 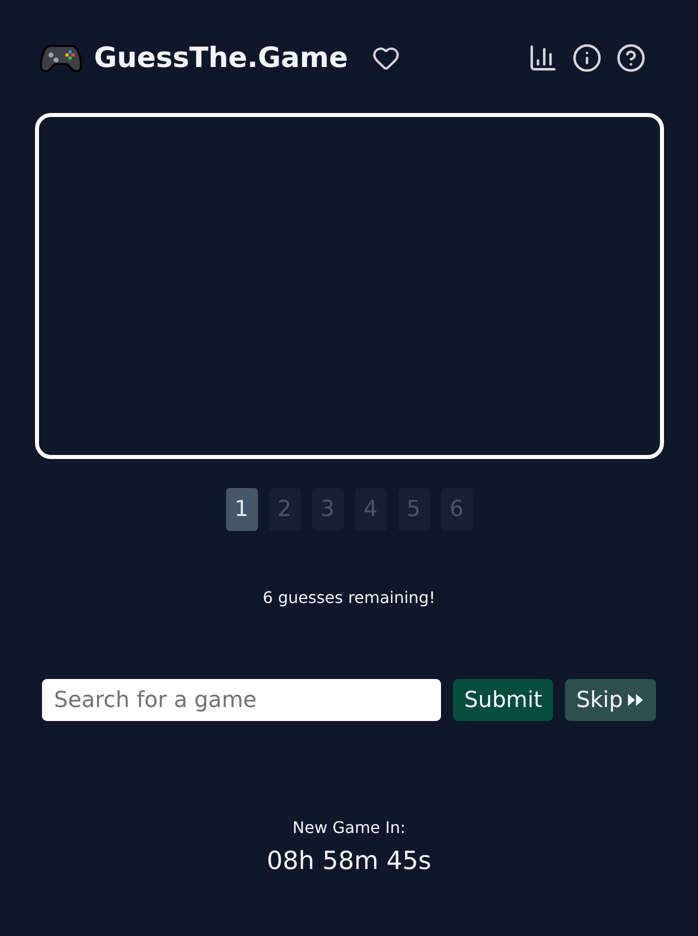 What do you see at coordinates (242, 509) in the screenshot?
I see `guess-tab: 1` at bounding box center [242, 509].